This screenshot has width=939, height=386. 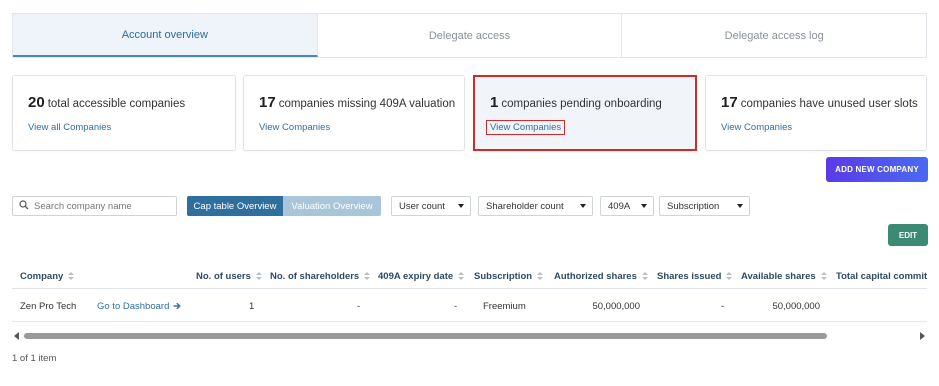 I want to click on card-text: total accessible companies, so click(x=116, y=104).